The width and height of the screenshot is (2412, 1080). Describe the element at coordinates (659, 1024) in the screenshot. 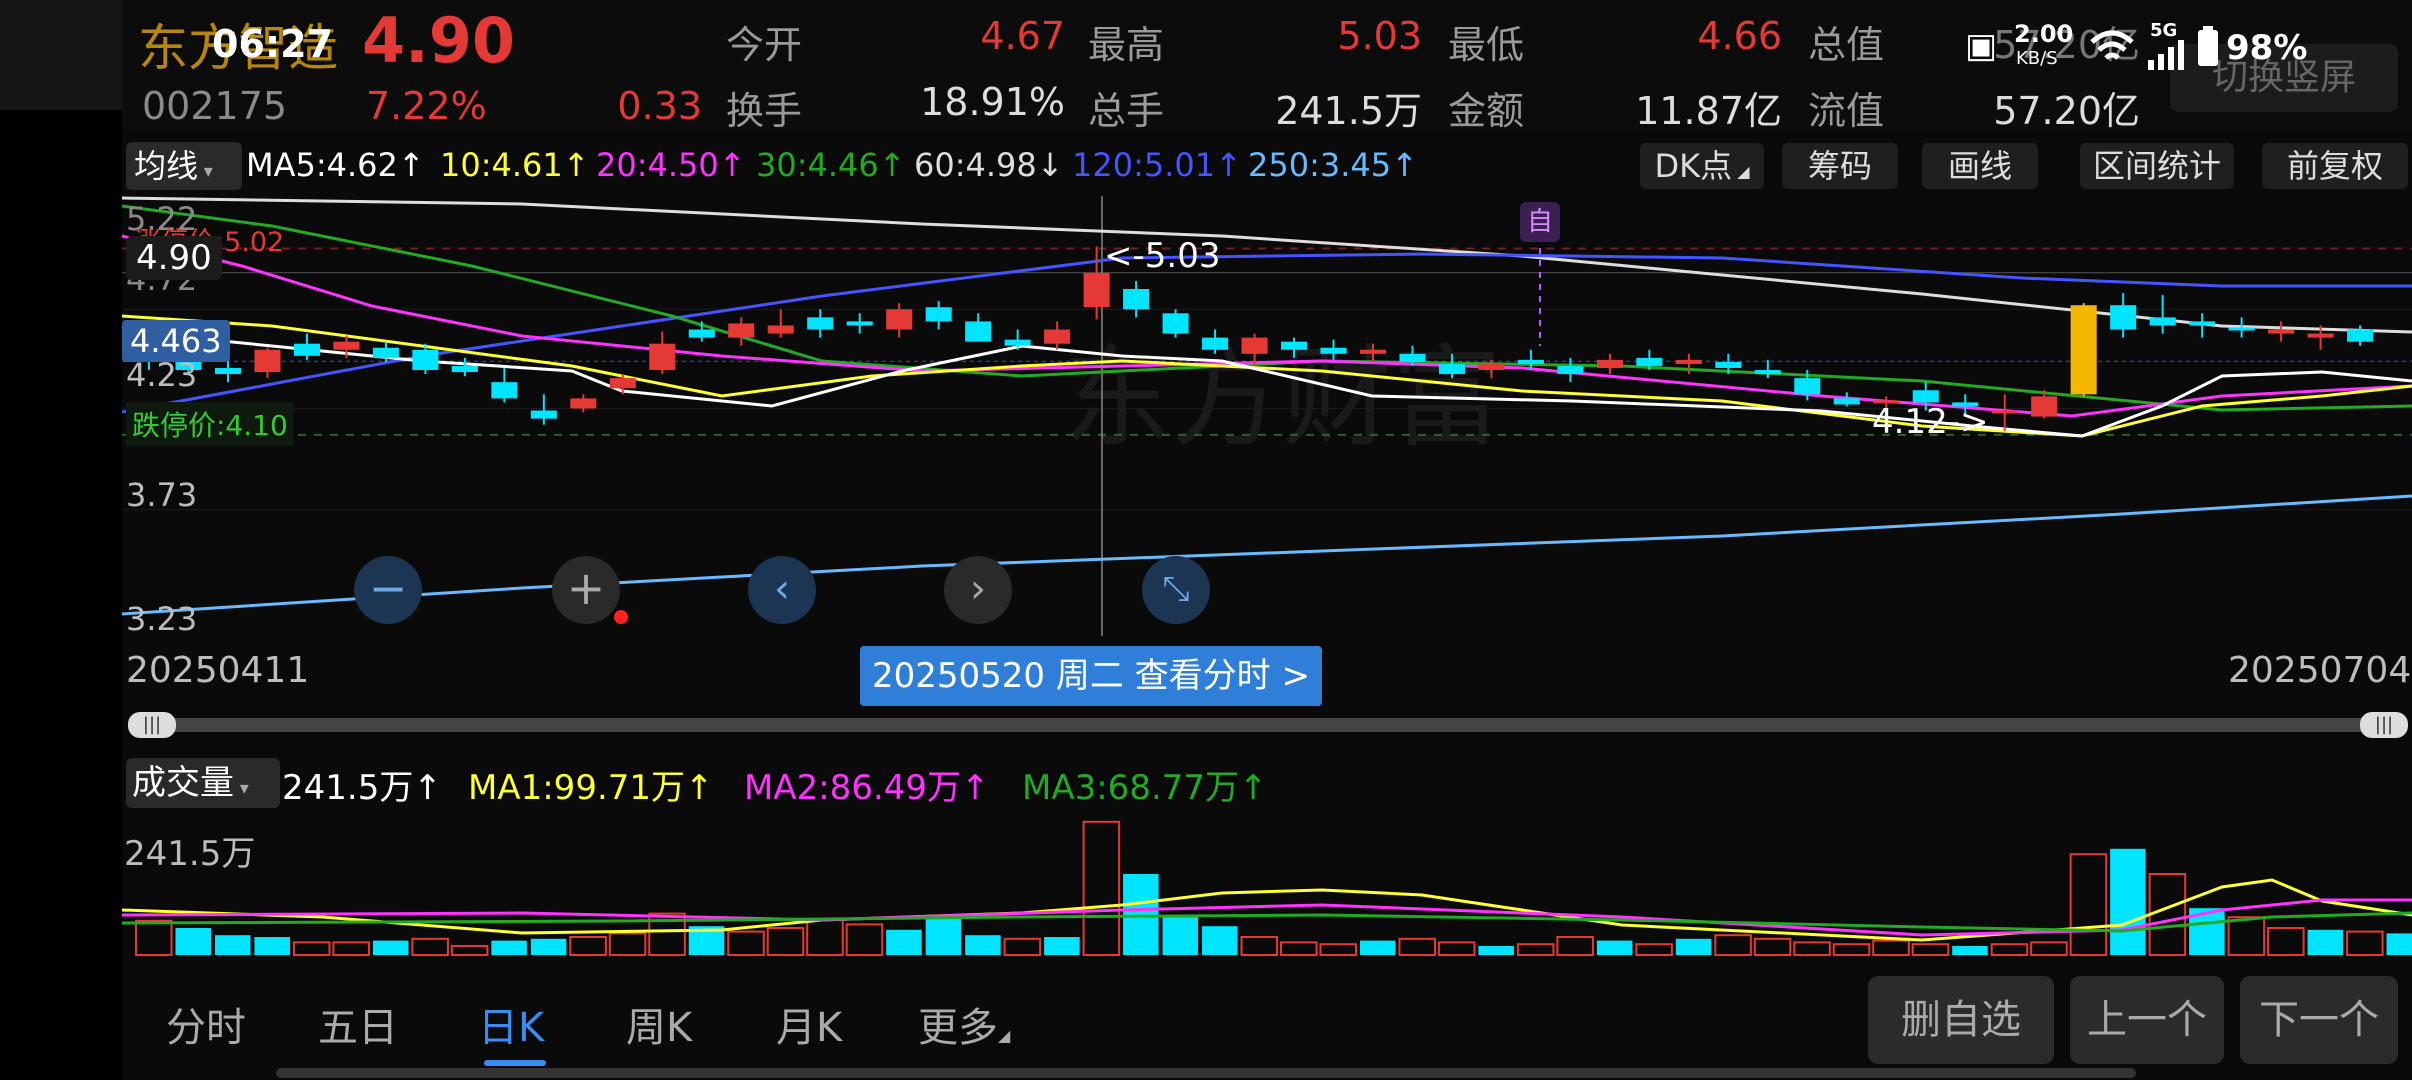

I see `tab-weekly-k: 周K` at that location.